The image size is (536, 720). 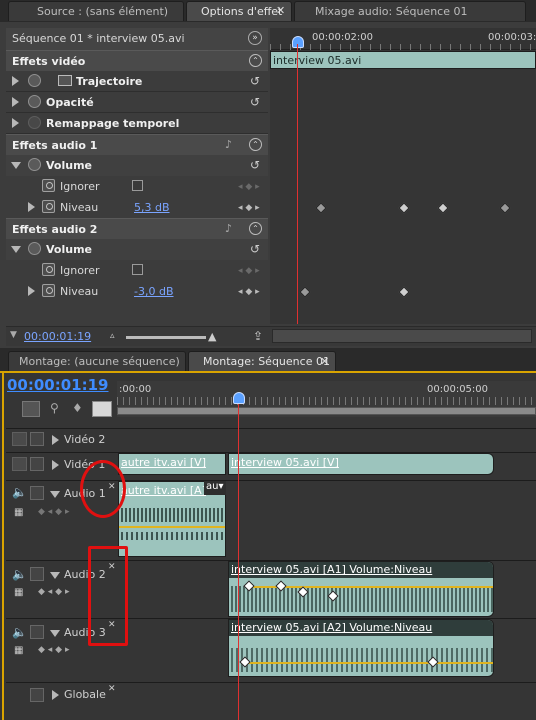 What do you see at coordinates (402, 336) in the screenshot?
I see `effects-horizontal-scrollbar` at bounding box center [402, 336].